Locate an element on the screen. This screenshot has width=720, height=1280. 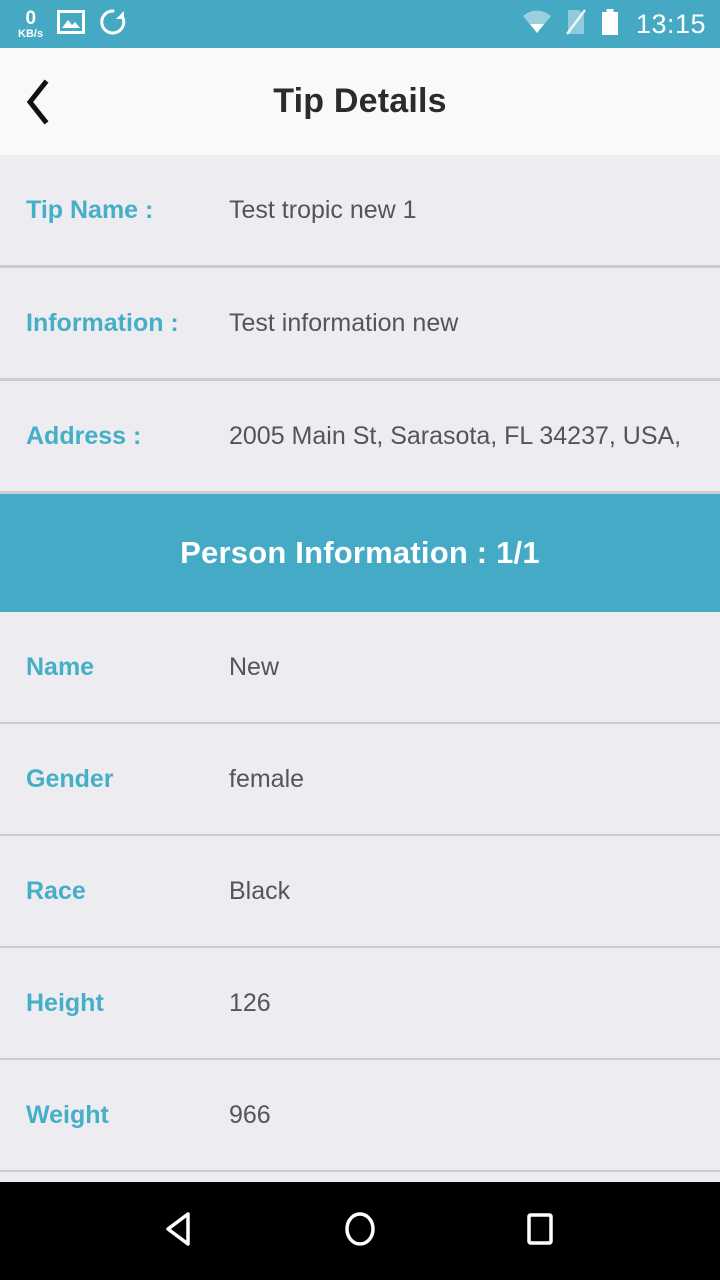
person-label-height: Height is located at coordinates (65, 1002).